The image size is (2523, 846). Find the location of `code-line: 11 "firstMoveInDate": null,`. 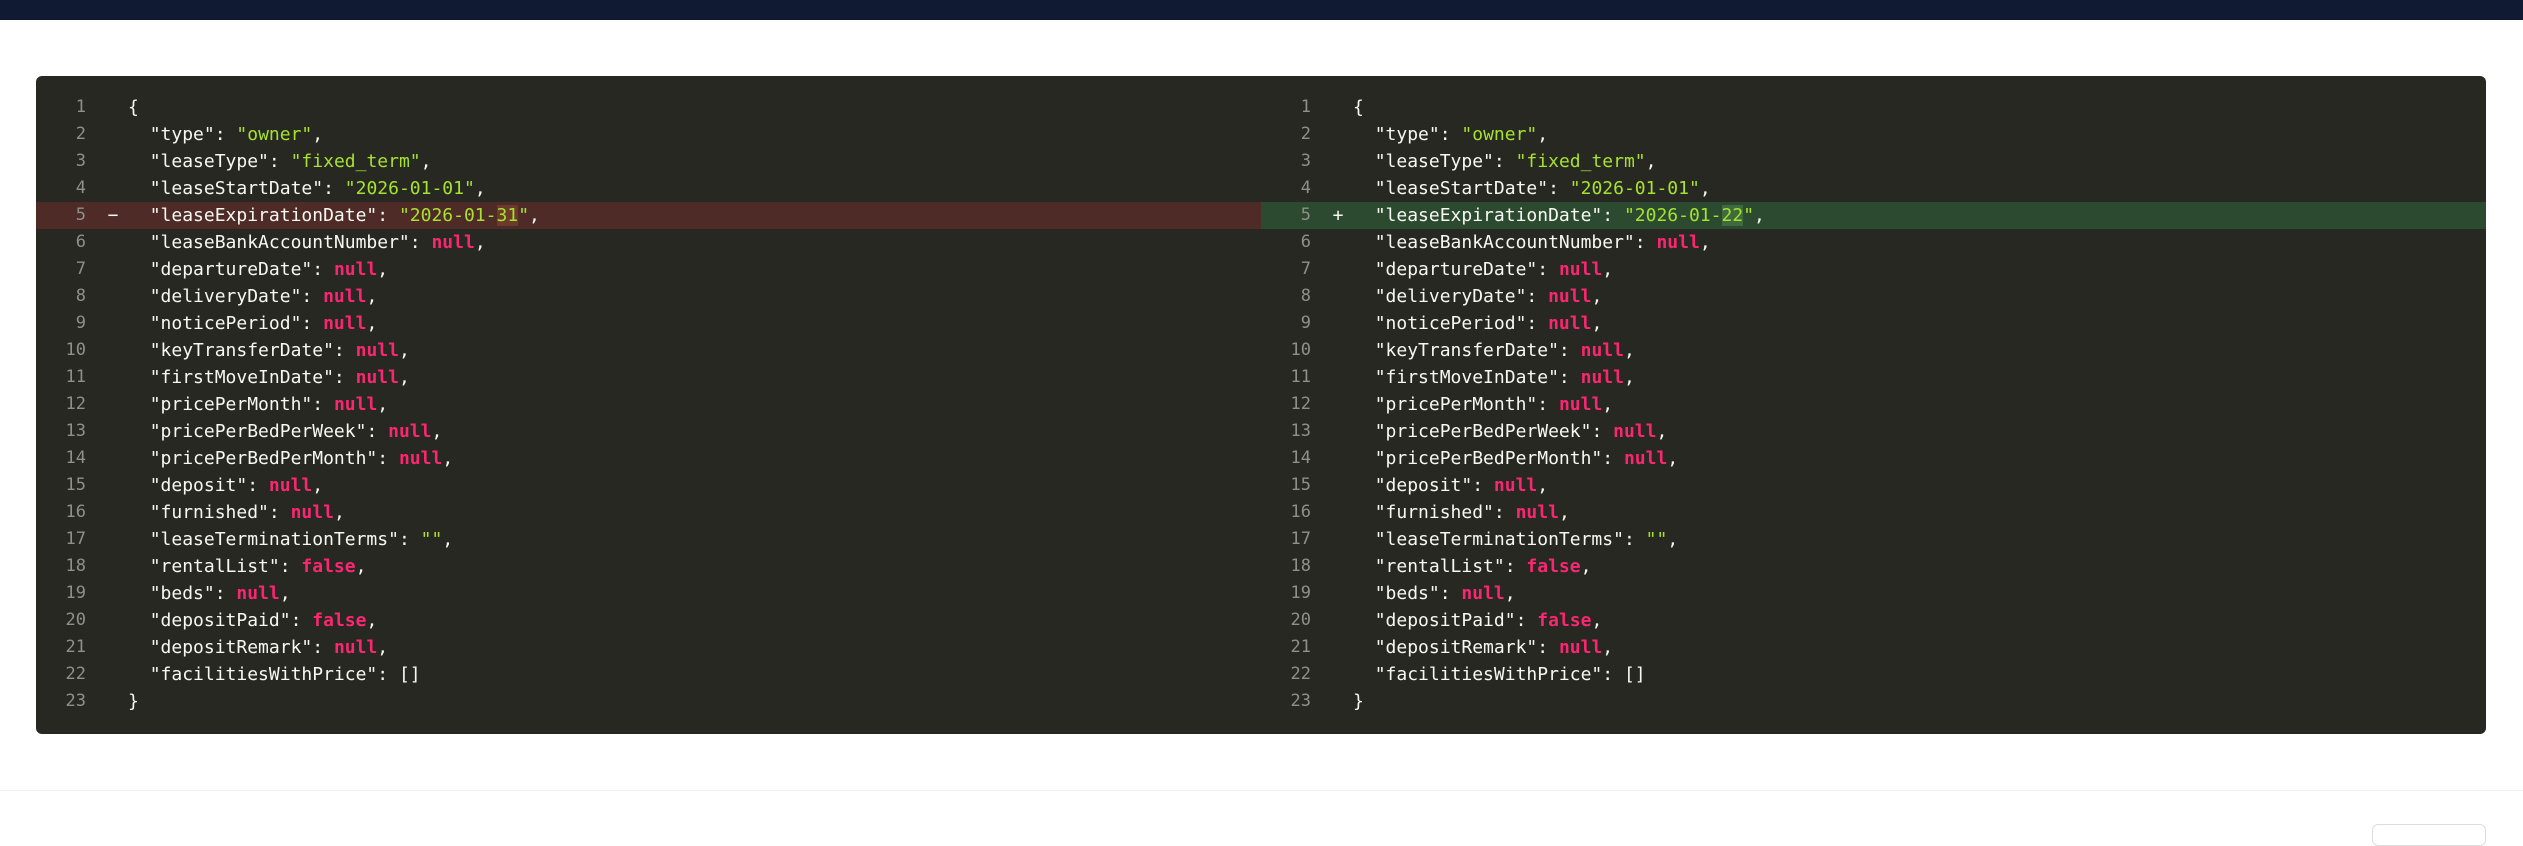

code-line: 11 "firstMoveInDate": null, is located at coordinates (648, 377).